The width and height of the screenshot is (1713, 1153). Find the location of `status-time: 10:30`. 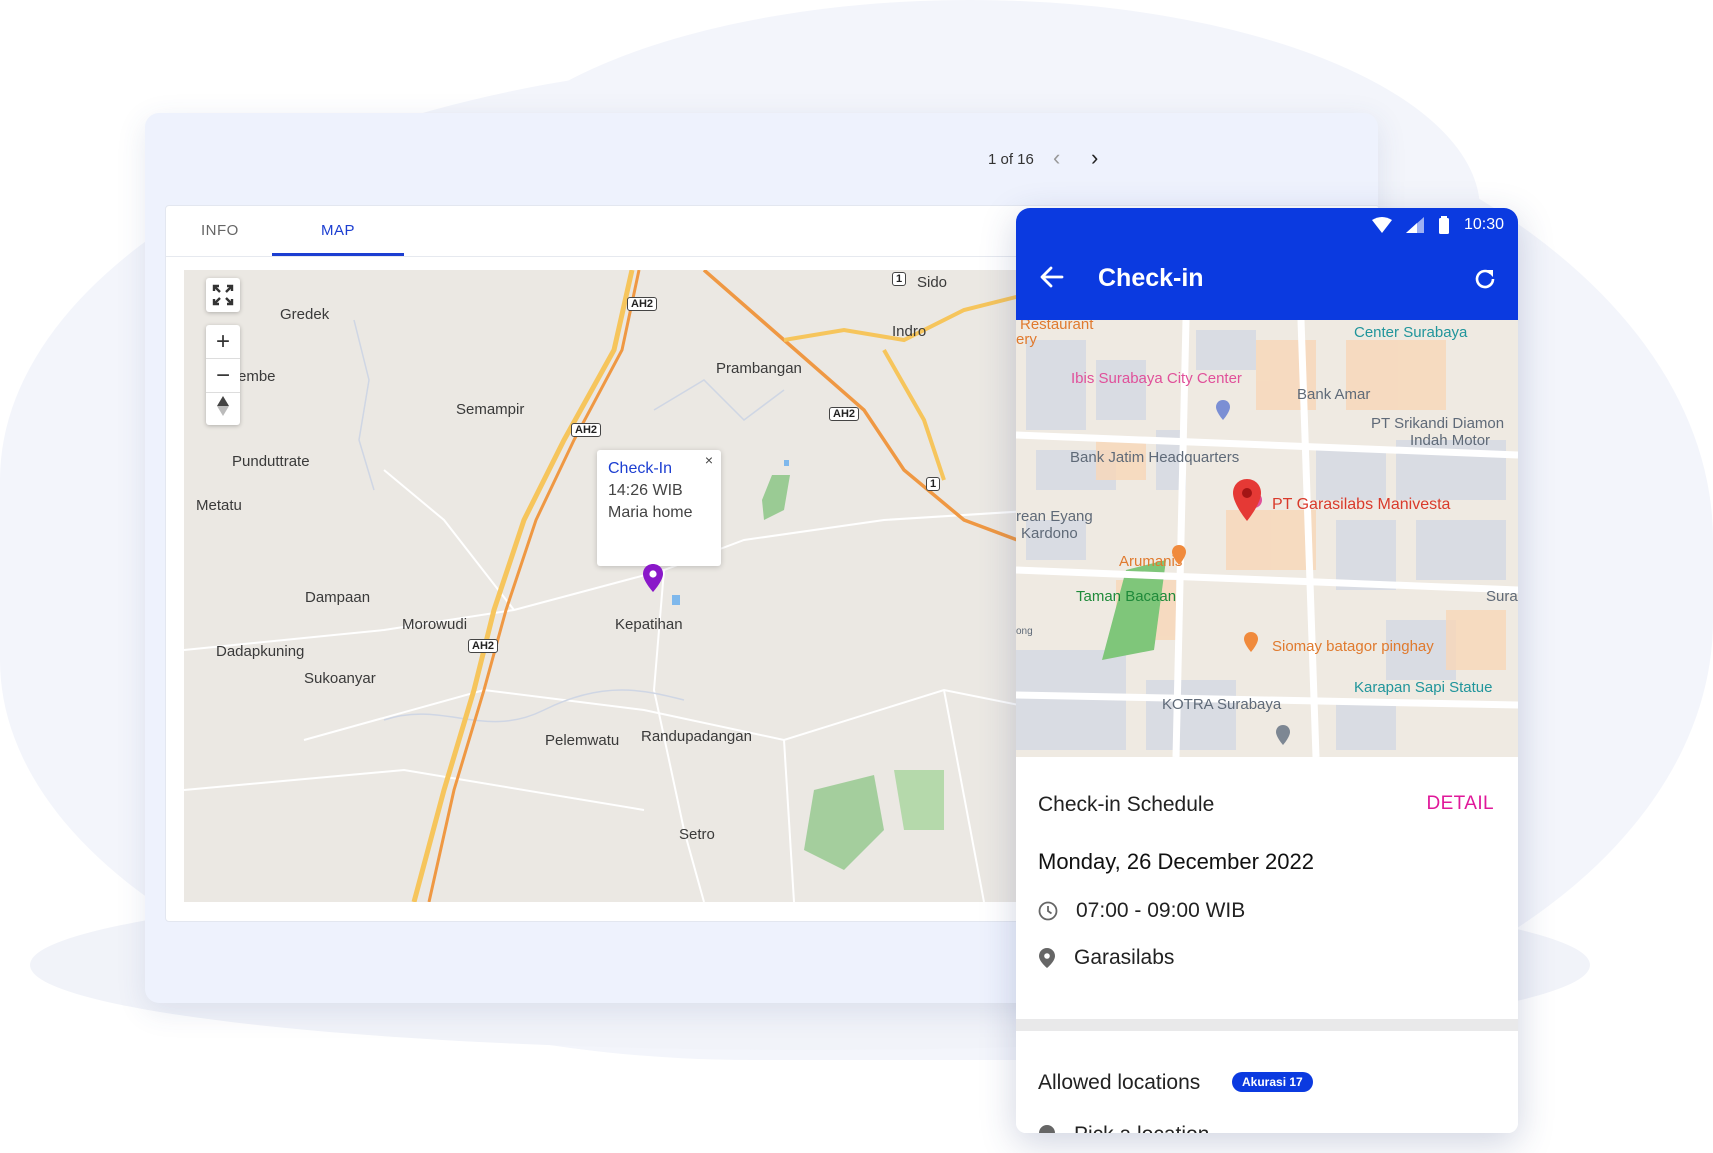

status-time: 10:30 is located at coordinates (1483, 224).